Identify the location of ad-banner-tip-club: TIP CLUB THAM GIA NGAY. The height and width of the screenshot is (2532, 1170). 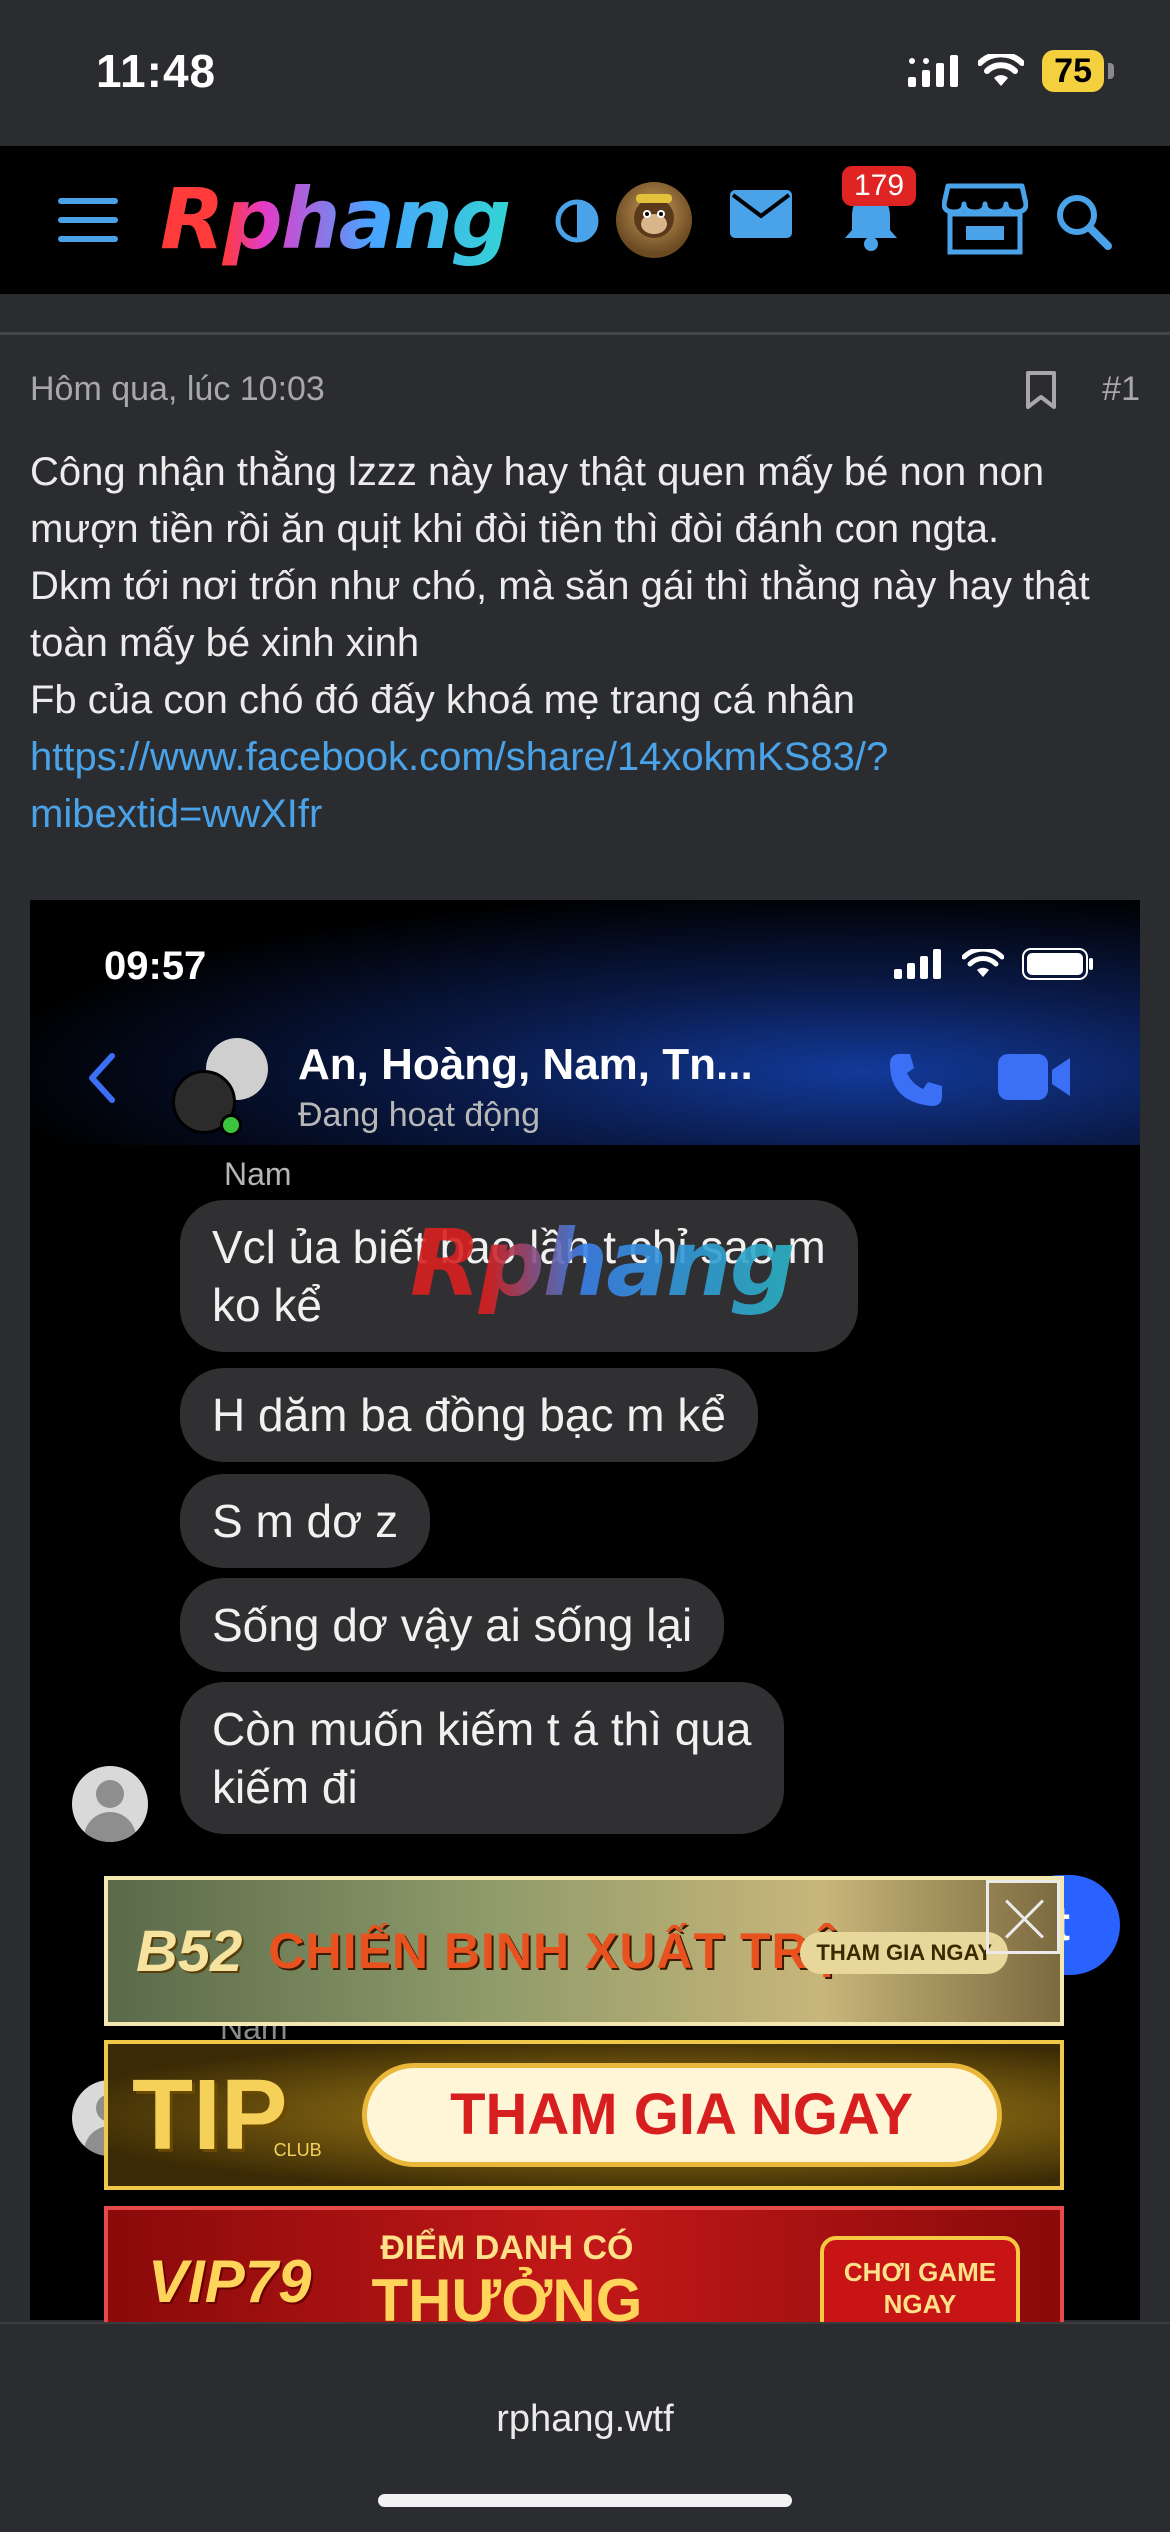
(584, 2115).